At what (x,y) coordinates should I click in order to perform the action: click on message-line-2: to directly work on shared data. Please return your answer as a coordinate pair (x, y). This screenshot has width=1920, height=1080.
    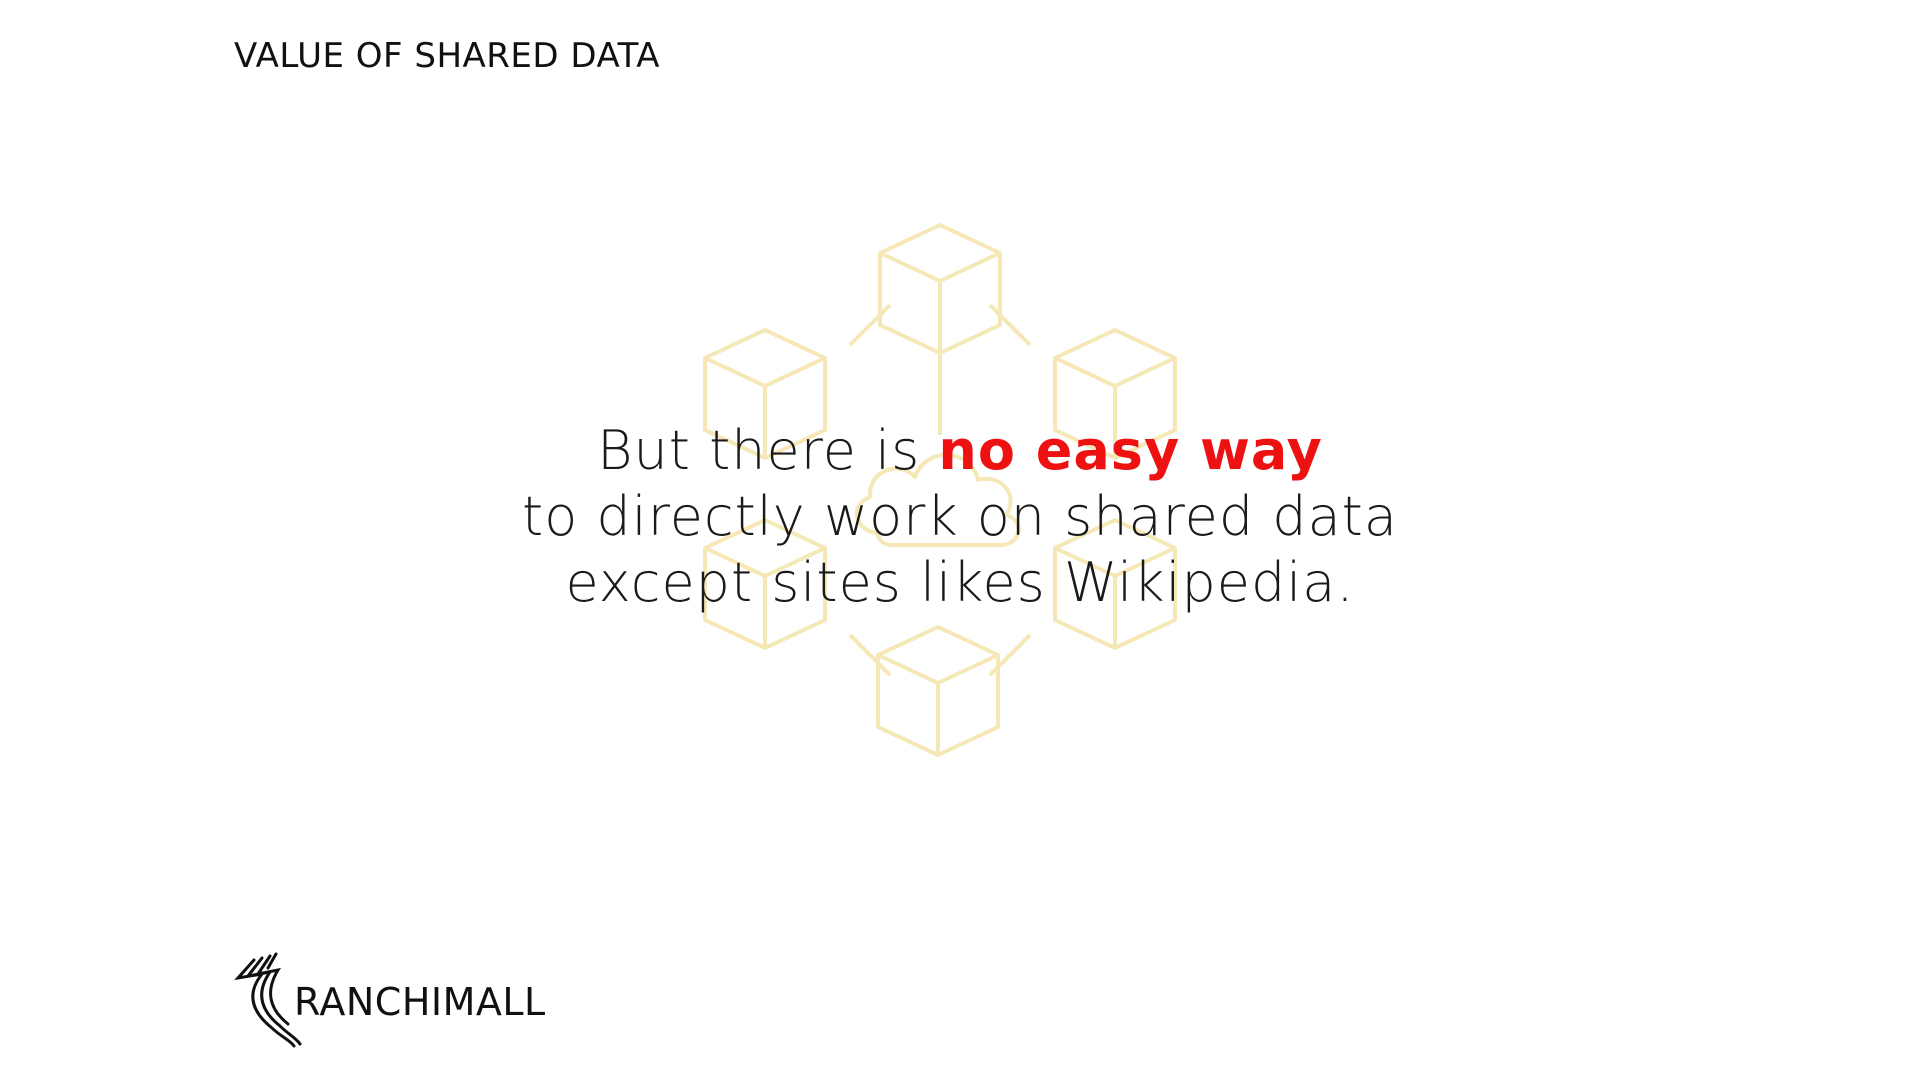
    Looking at the image, I should click on (960, 516).